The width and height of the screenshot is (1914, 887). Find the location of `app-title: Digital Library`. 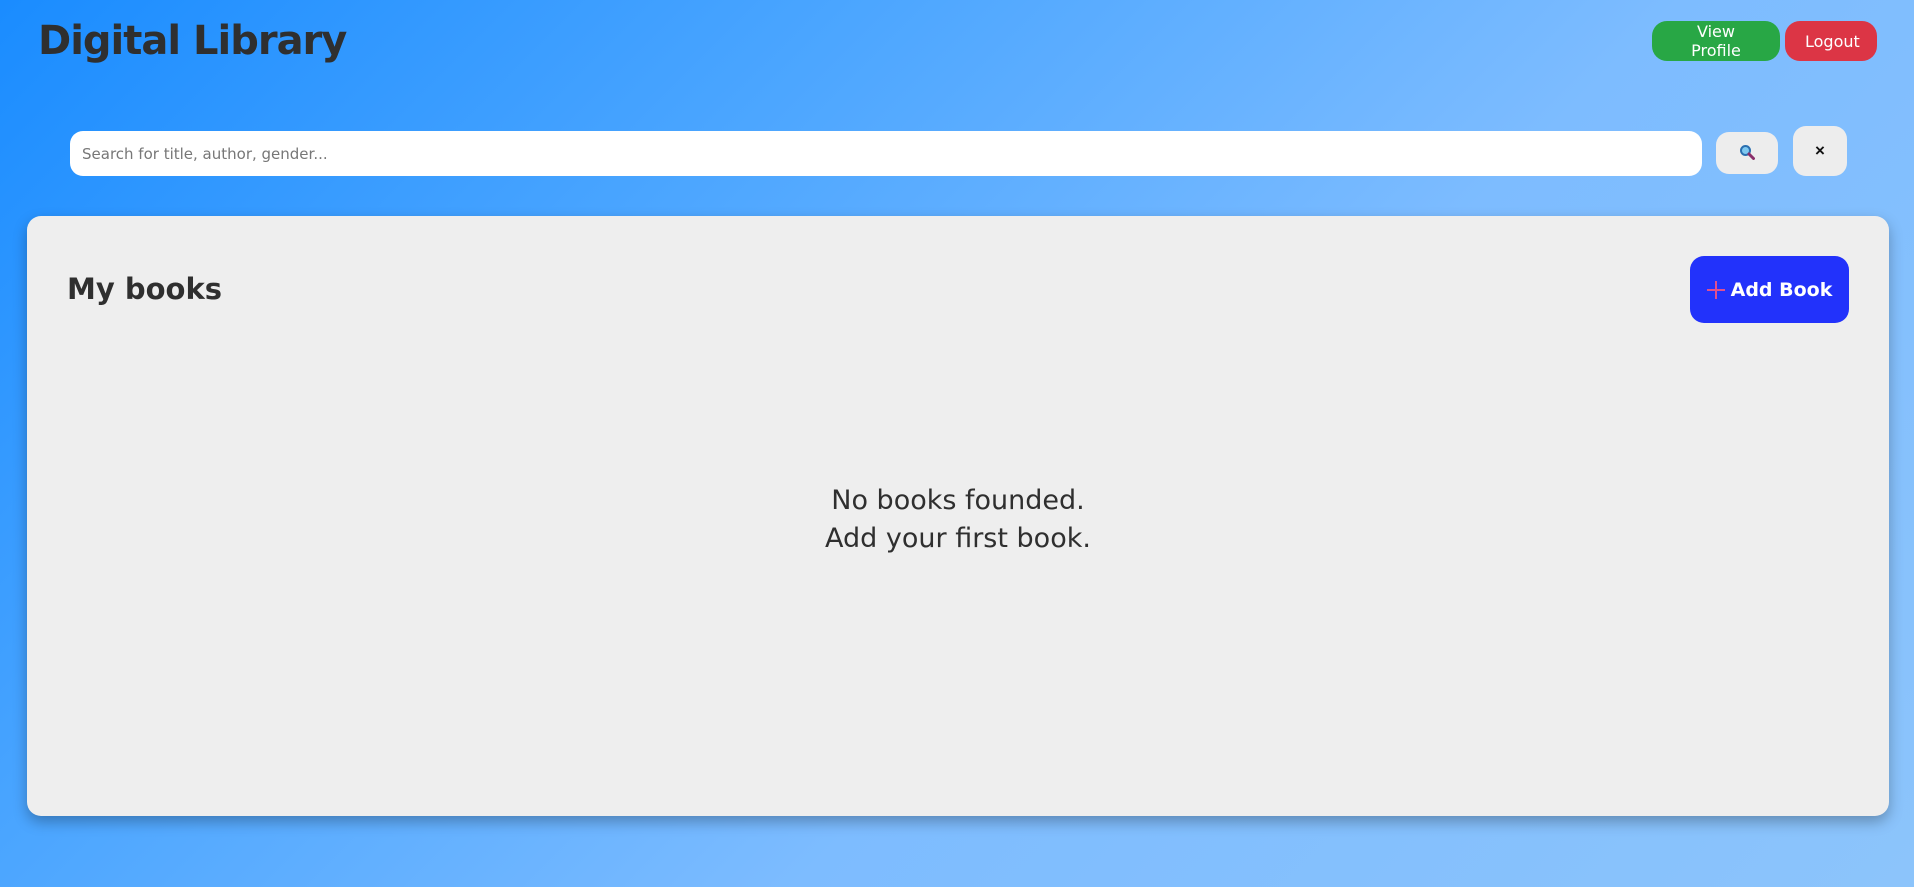

app-title: Digital Library is located at coordinates (192, 41).